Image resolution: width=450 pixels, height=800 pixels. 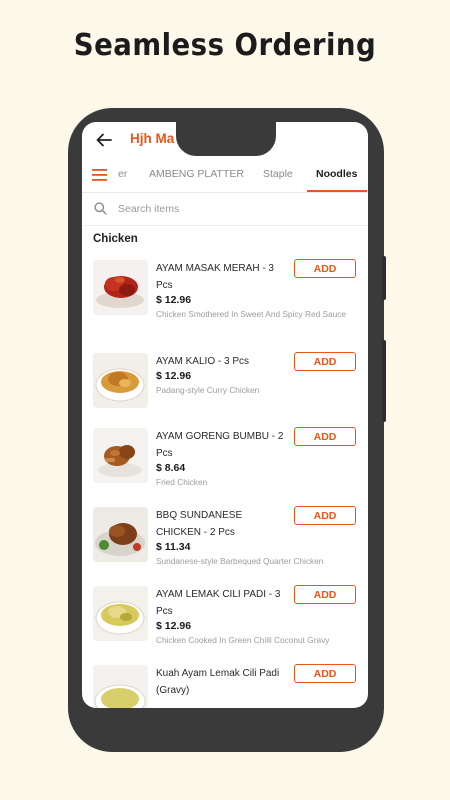 What do you see at coordinates (100, 175) in the screenshot?
I see `hamburger-menu-icon` at bounding box center [100, 175].